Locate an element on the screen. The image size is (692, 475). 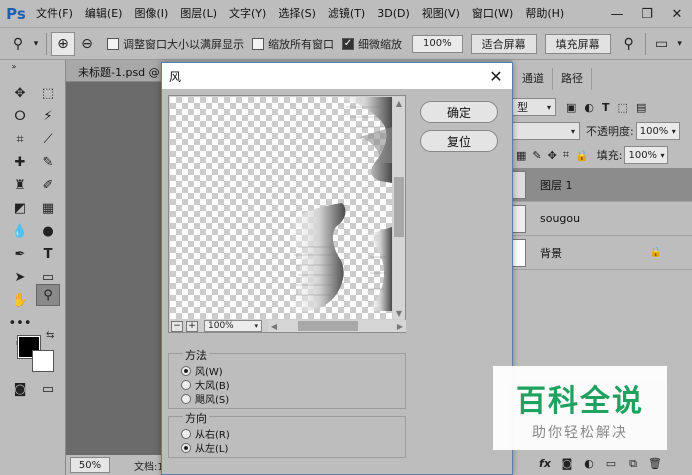
scrubby-zoom-checkbox: ✓ 细微缩放 is located at coordinates (372, 44).